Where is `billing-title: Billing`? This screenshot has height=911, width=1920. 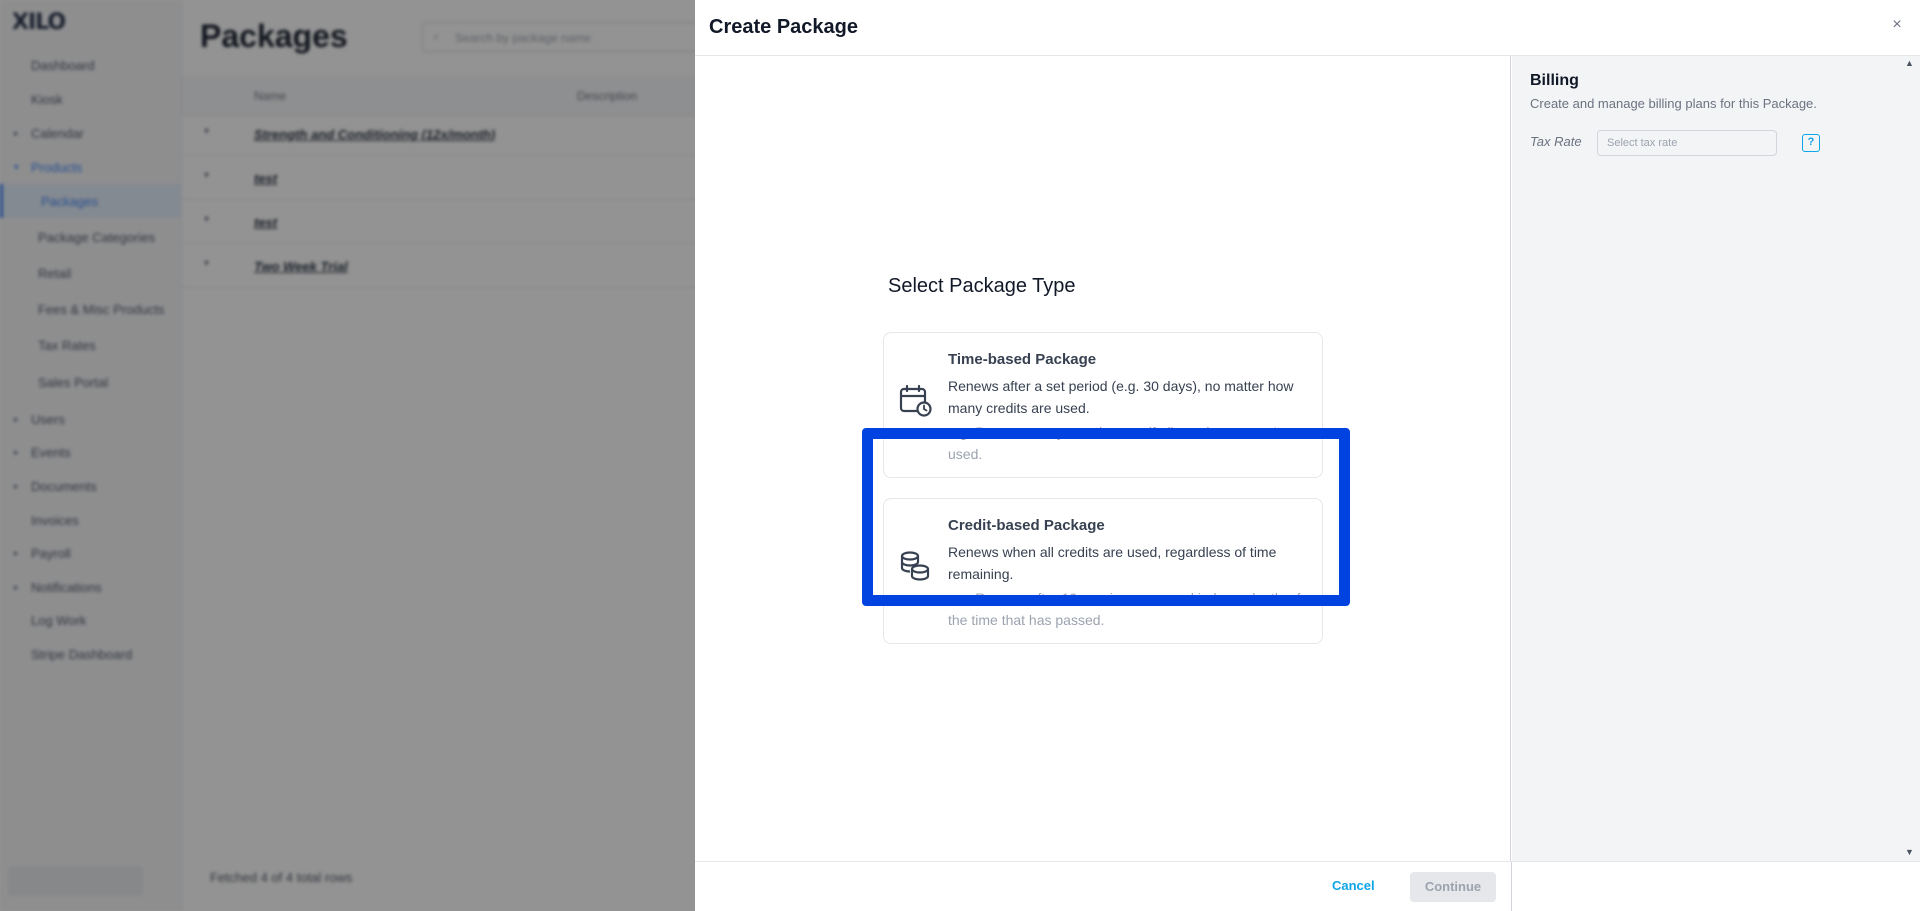
billing-title: Billing is located at coordinates (1554, 80).